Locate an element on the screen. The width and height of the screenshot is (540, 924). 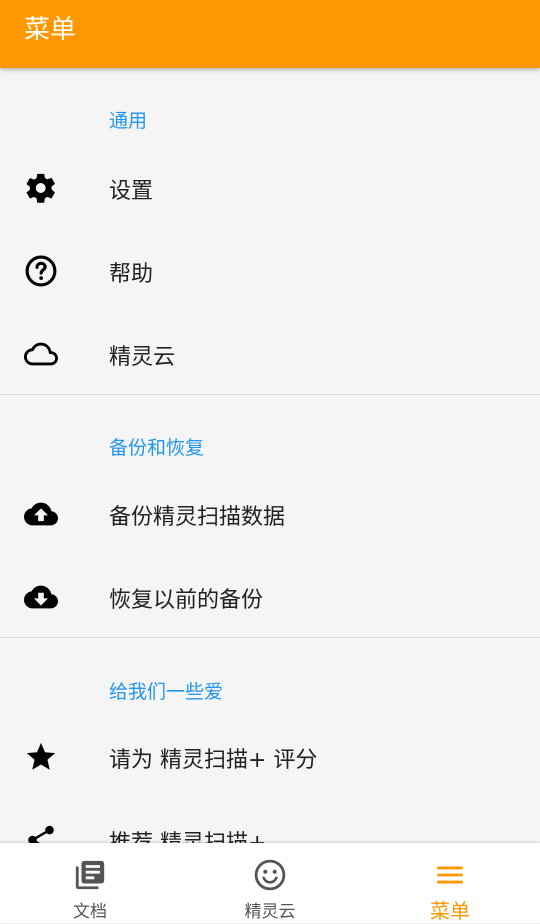
section-header-backup: 备份和恢复 is located at coordinates (157, 448).